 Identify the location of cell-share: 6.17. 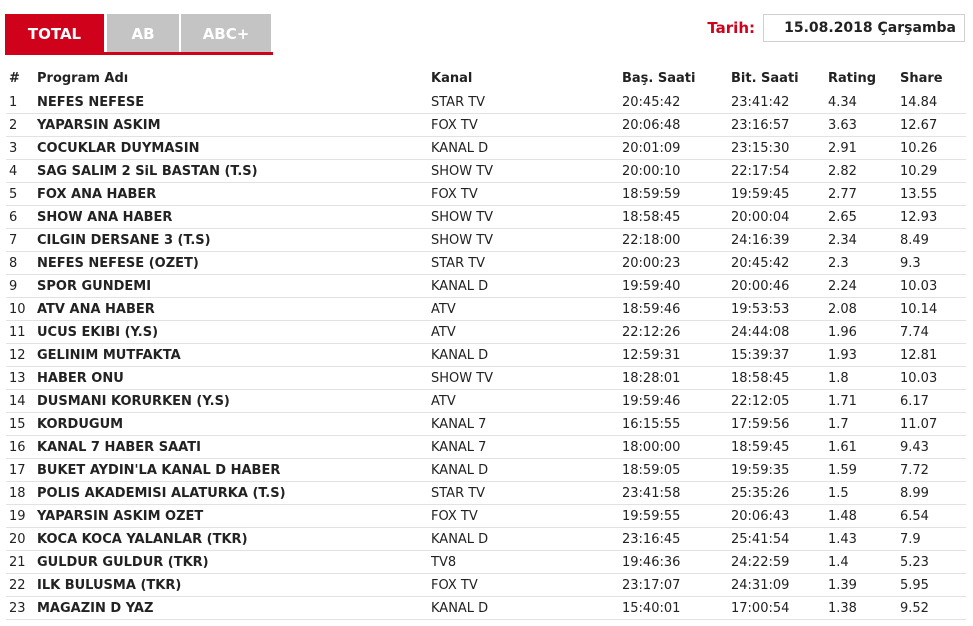
(931, 401).